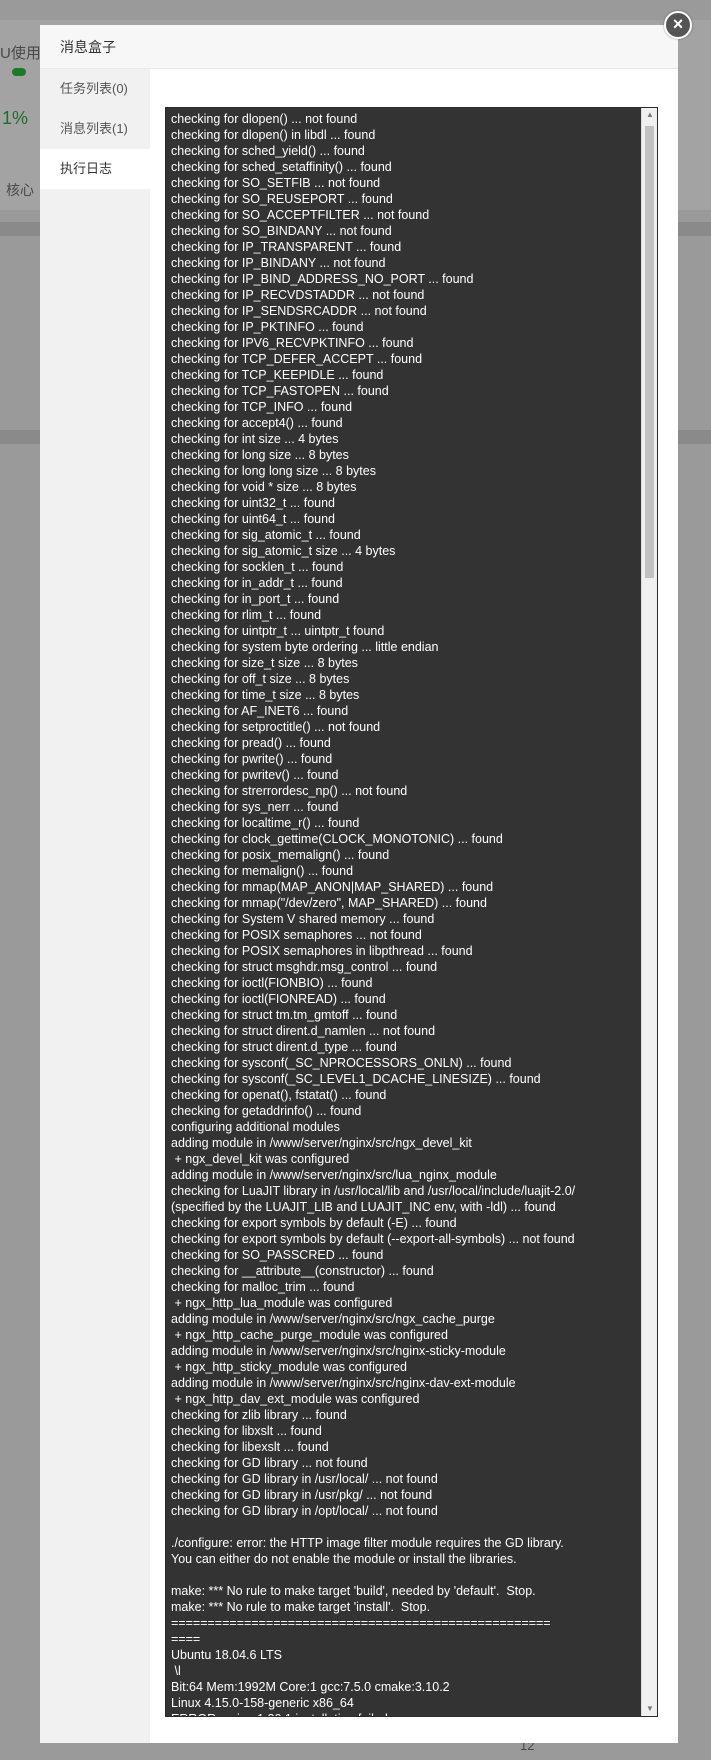 This screenshot has height=1760, width=711. What do you see at coordinates (282, 1303) in the screenshot?
I see `log-line: + ngx_http_lua_module was configured` at bounding box center [282, 1303].